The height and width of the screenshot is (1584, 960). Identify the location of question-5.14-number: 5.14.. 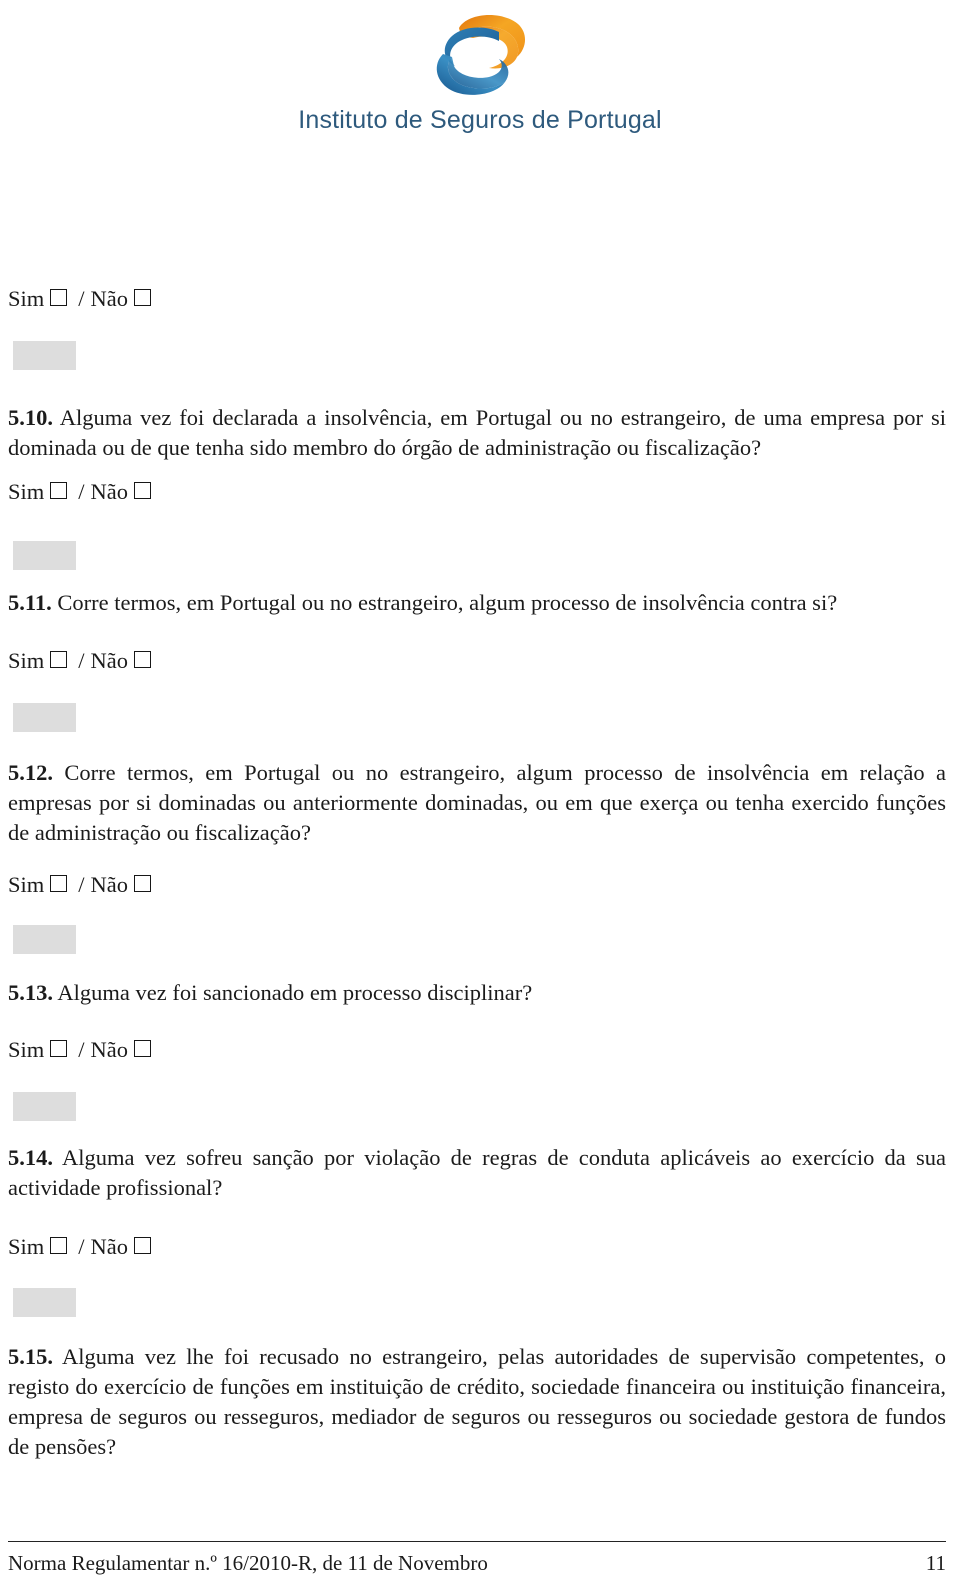
(30, 1157).